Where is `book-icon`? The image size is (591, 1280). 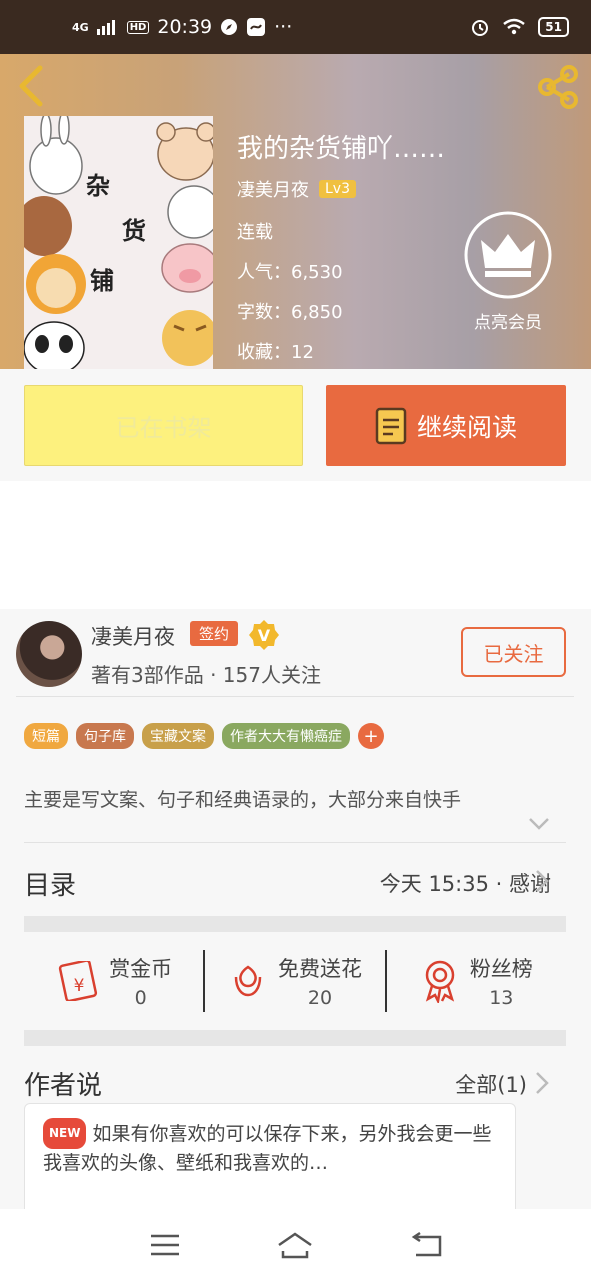 book-icon is located at coordinates (391, 425).